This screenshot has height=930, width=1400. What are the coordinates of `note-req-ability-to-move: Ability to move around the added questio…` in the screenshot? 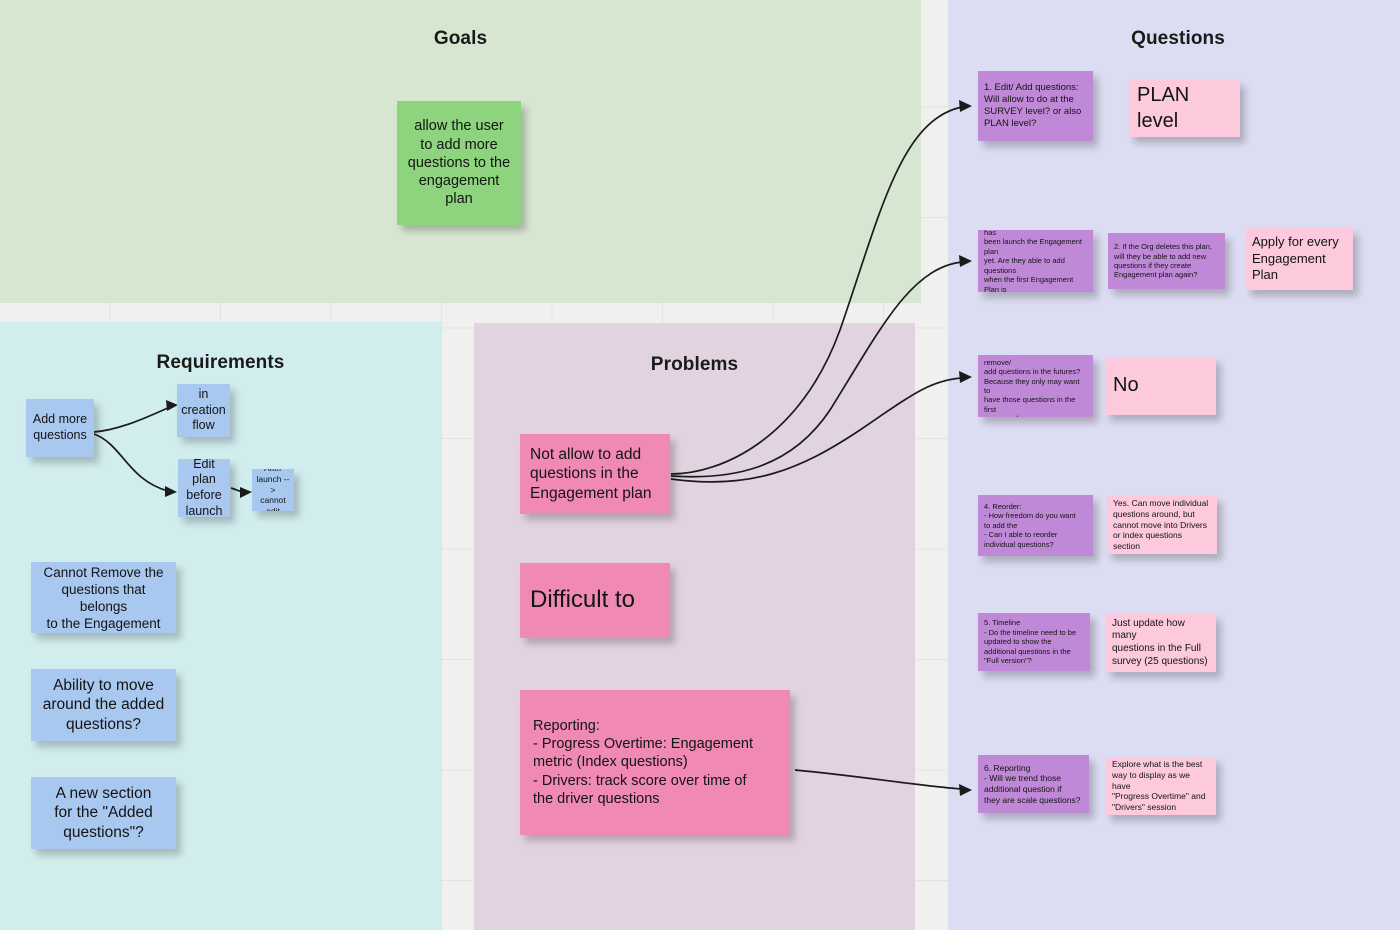 It's located at (103, 705).